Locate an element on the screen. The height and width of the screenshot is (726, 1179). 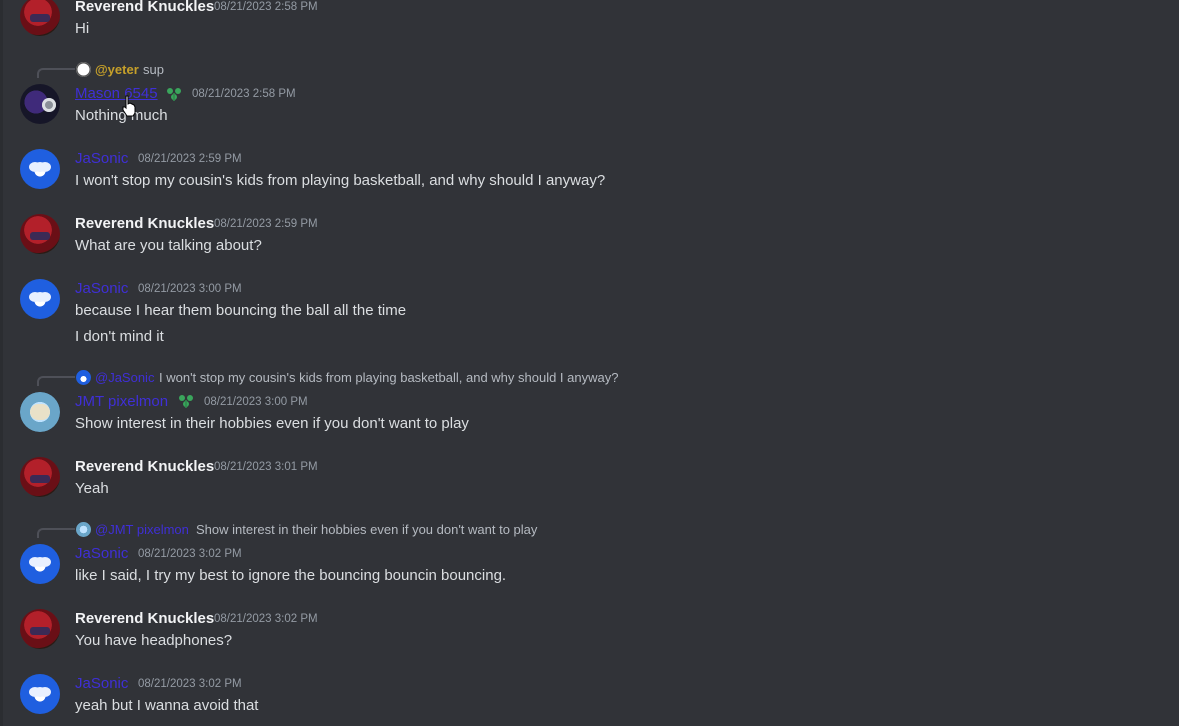
channel-left-border is located at coordinates (1, 363).